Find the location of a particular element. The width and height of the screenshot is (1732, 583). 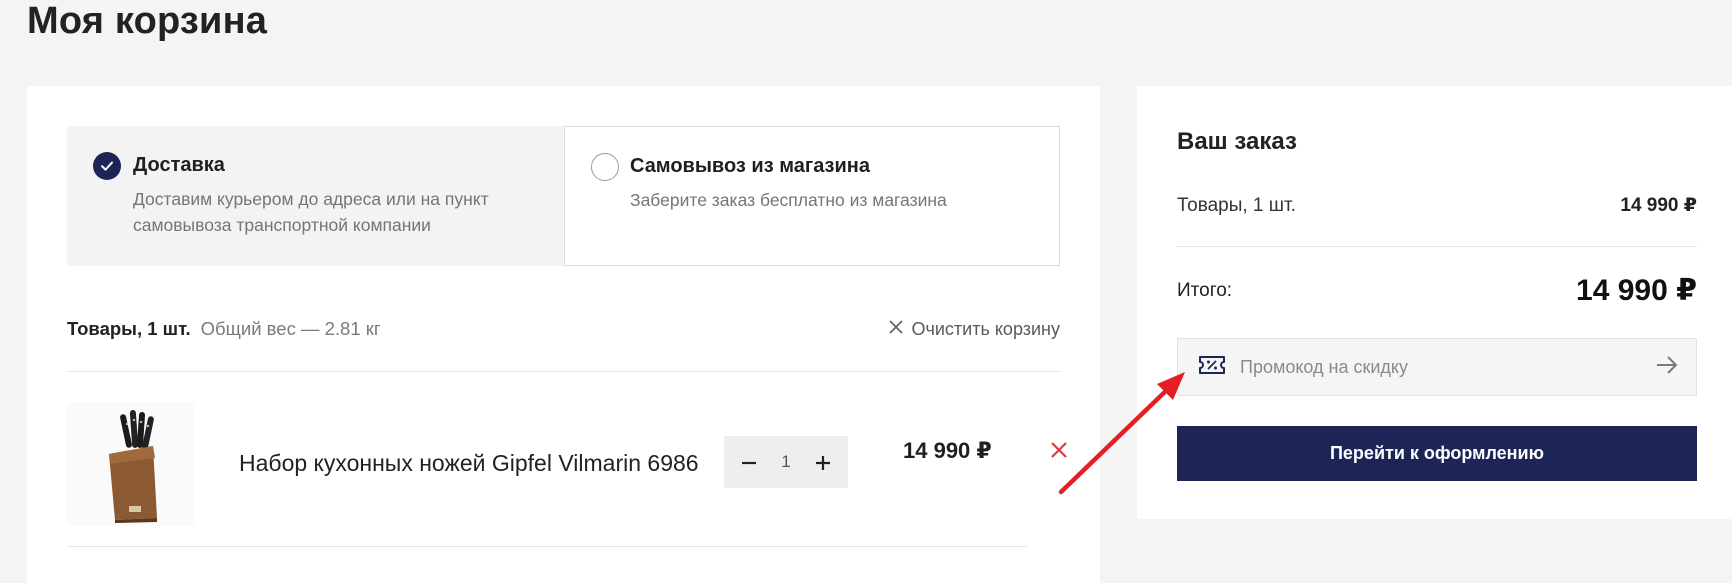

clear-cart-button: Очистить корзину is located at coordinates (974, 329).